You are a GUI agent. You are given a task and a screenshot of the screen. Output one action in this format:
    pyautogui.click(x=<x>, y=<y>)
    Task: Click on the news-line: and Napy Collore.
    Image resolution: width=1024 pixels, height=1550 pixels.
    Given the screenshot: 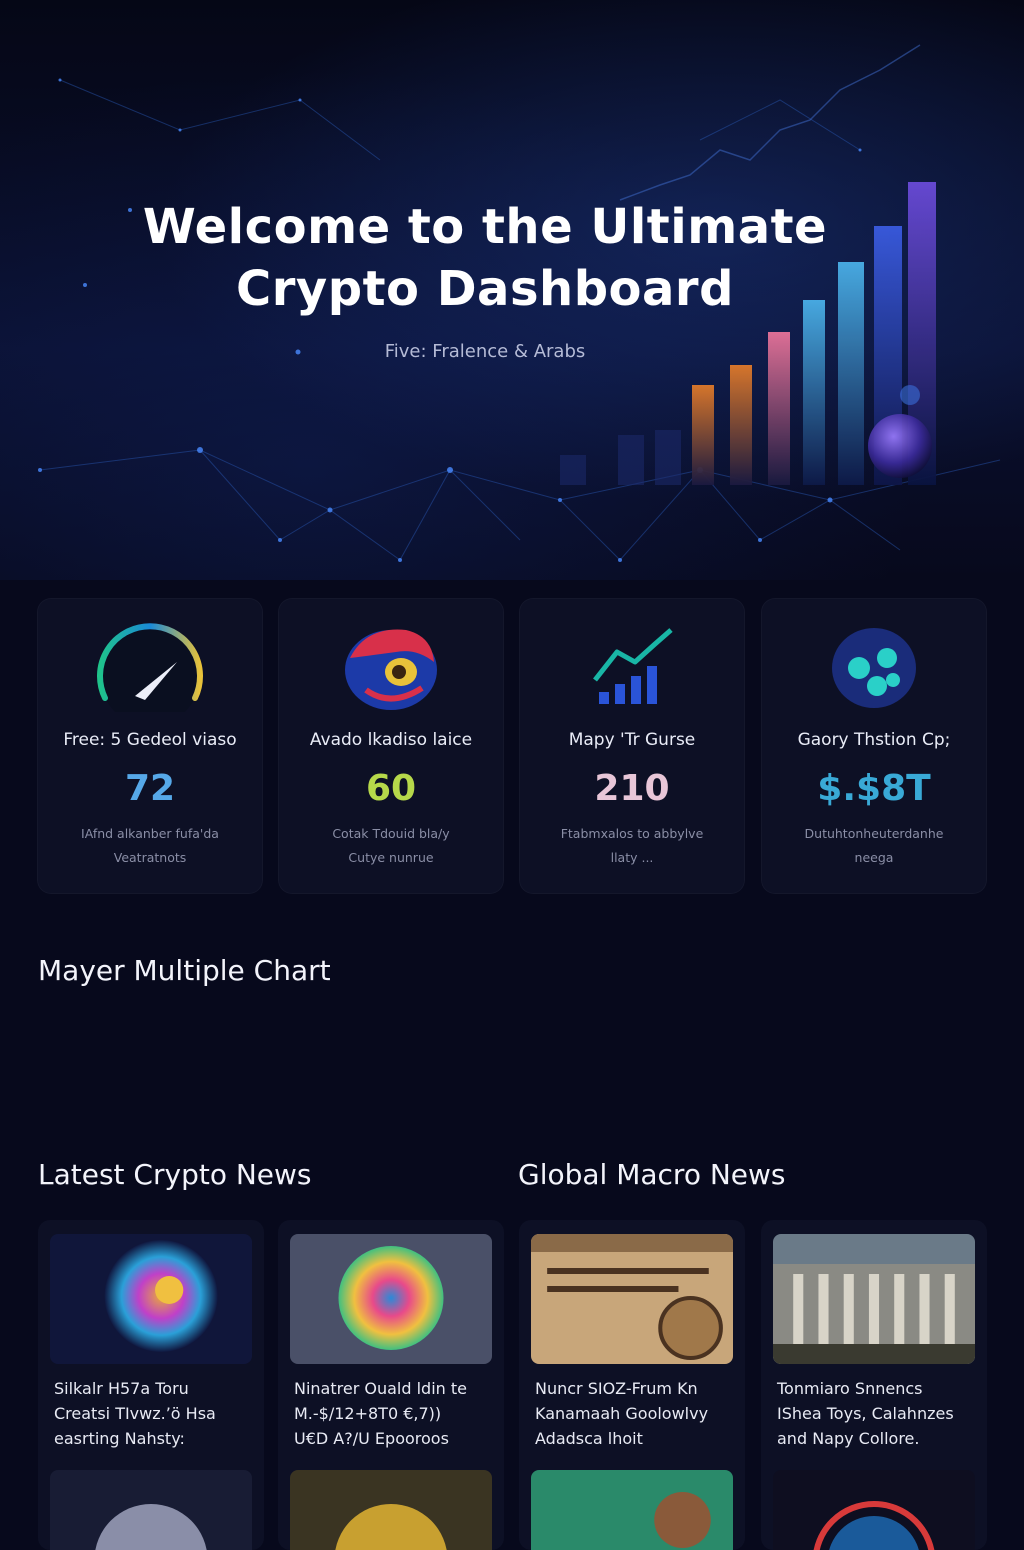 What is the action you would take?
    pyautogui.click(x=848, y=1438)
    